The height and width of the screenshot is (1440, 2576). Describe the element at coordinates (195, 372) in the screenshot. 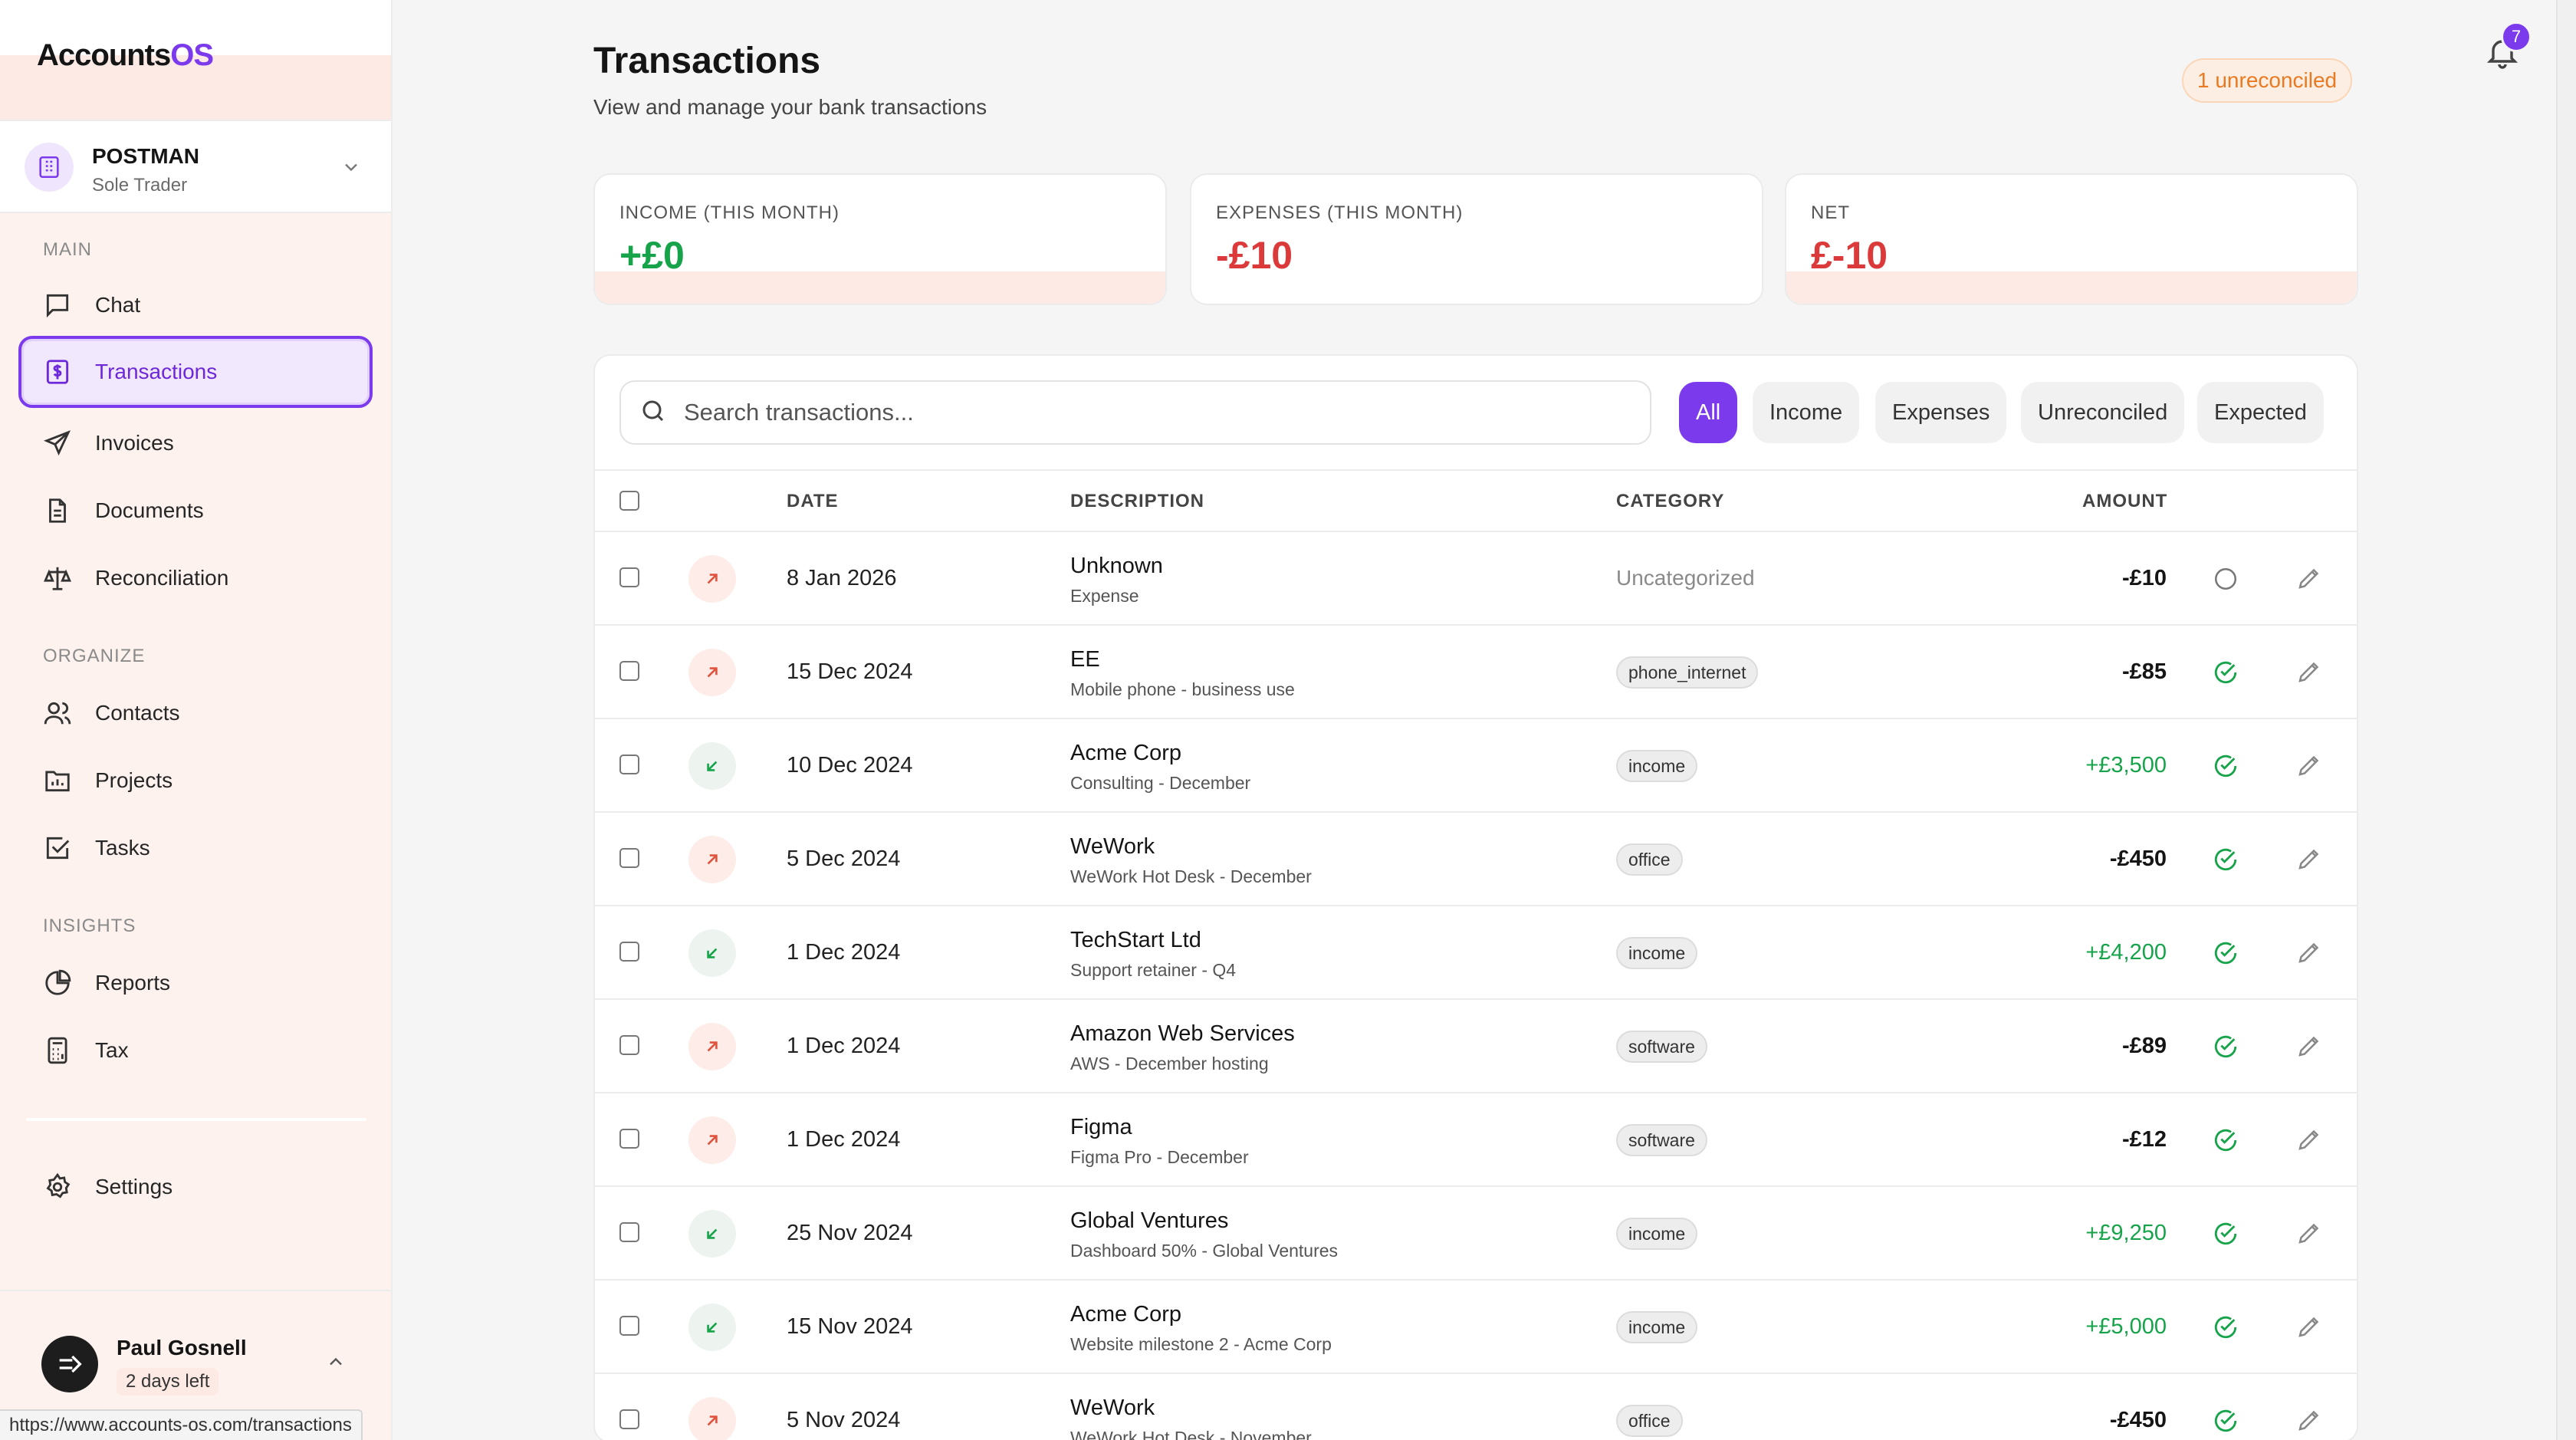

I see `sidebar-item-transactions: Transactions` at that location.